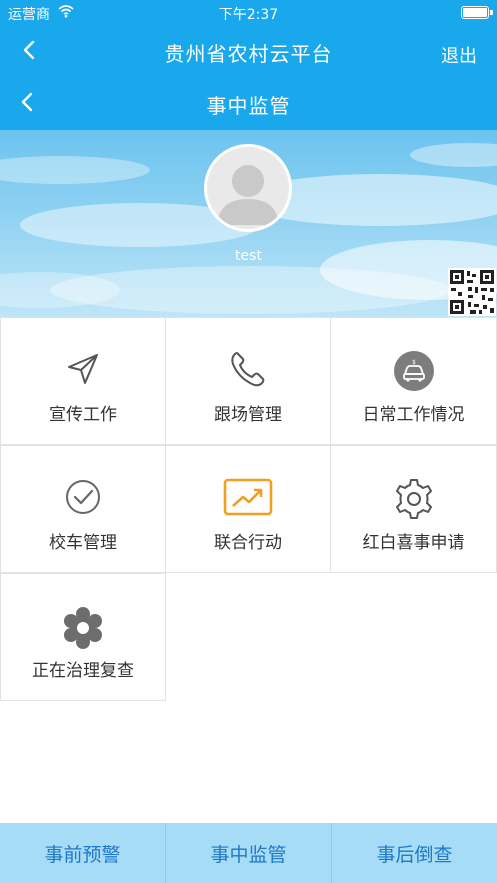  What do you see at coordinates (413, 499) in the screenshot?
I see `gear-icon` at bounding box center [413, 499].